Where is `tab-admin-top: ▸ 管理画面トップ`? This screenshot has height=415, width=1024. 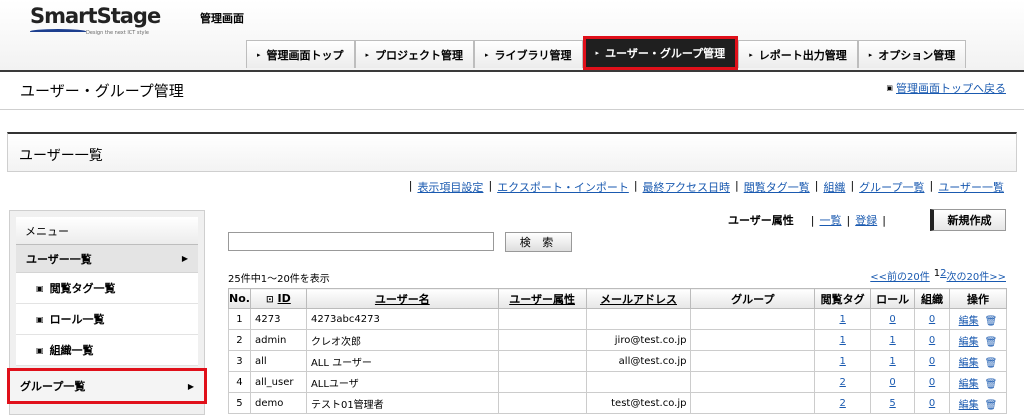 tab-admin-top: ▸ 管理画面トップ is located at coordinates (300, 54).